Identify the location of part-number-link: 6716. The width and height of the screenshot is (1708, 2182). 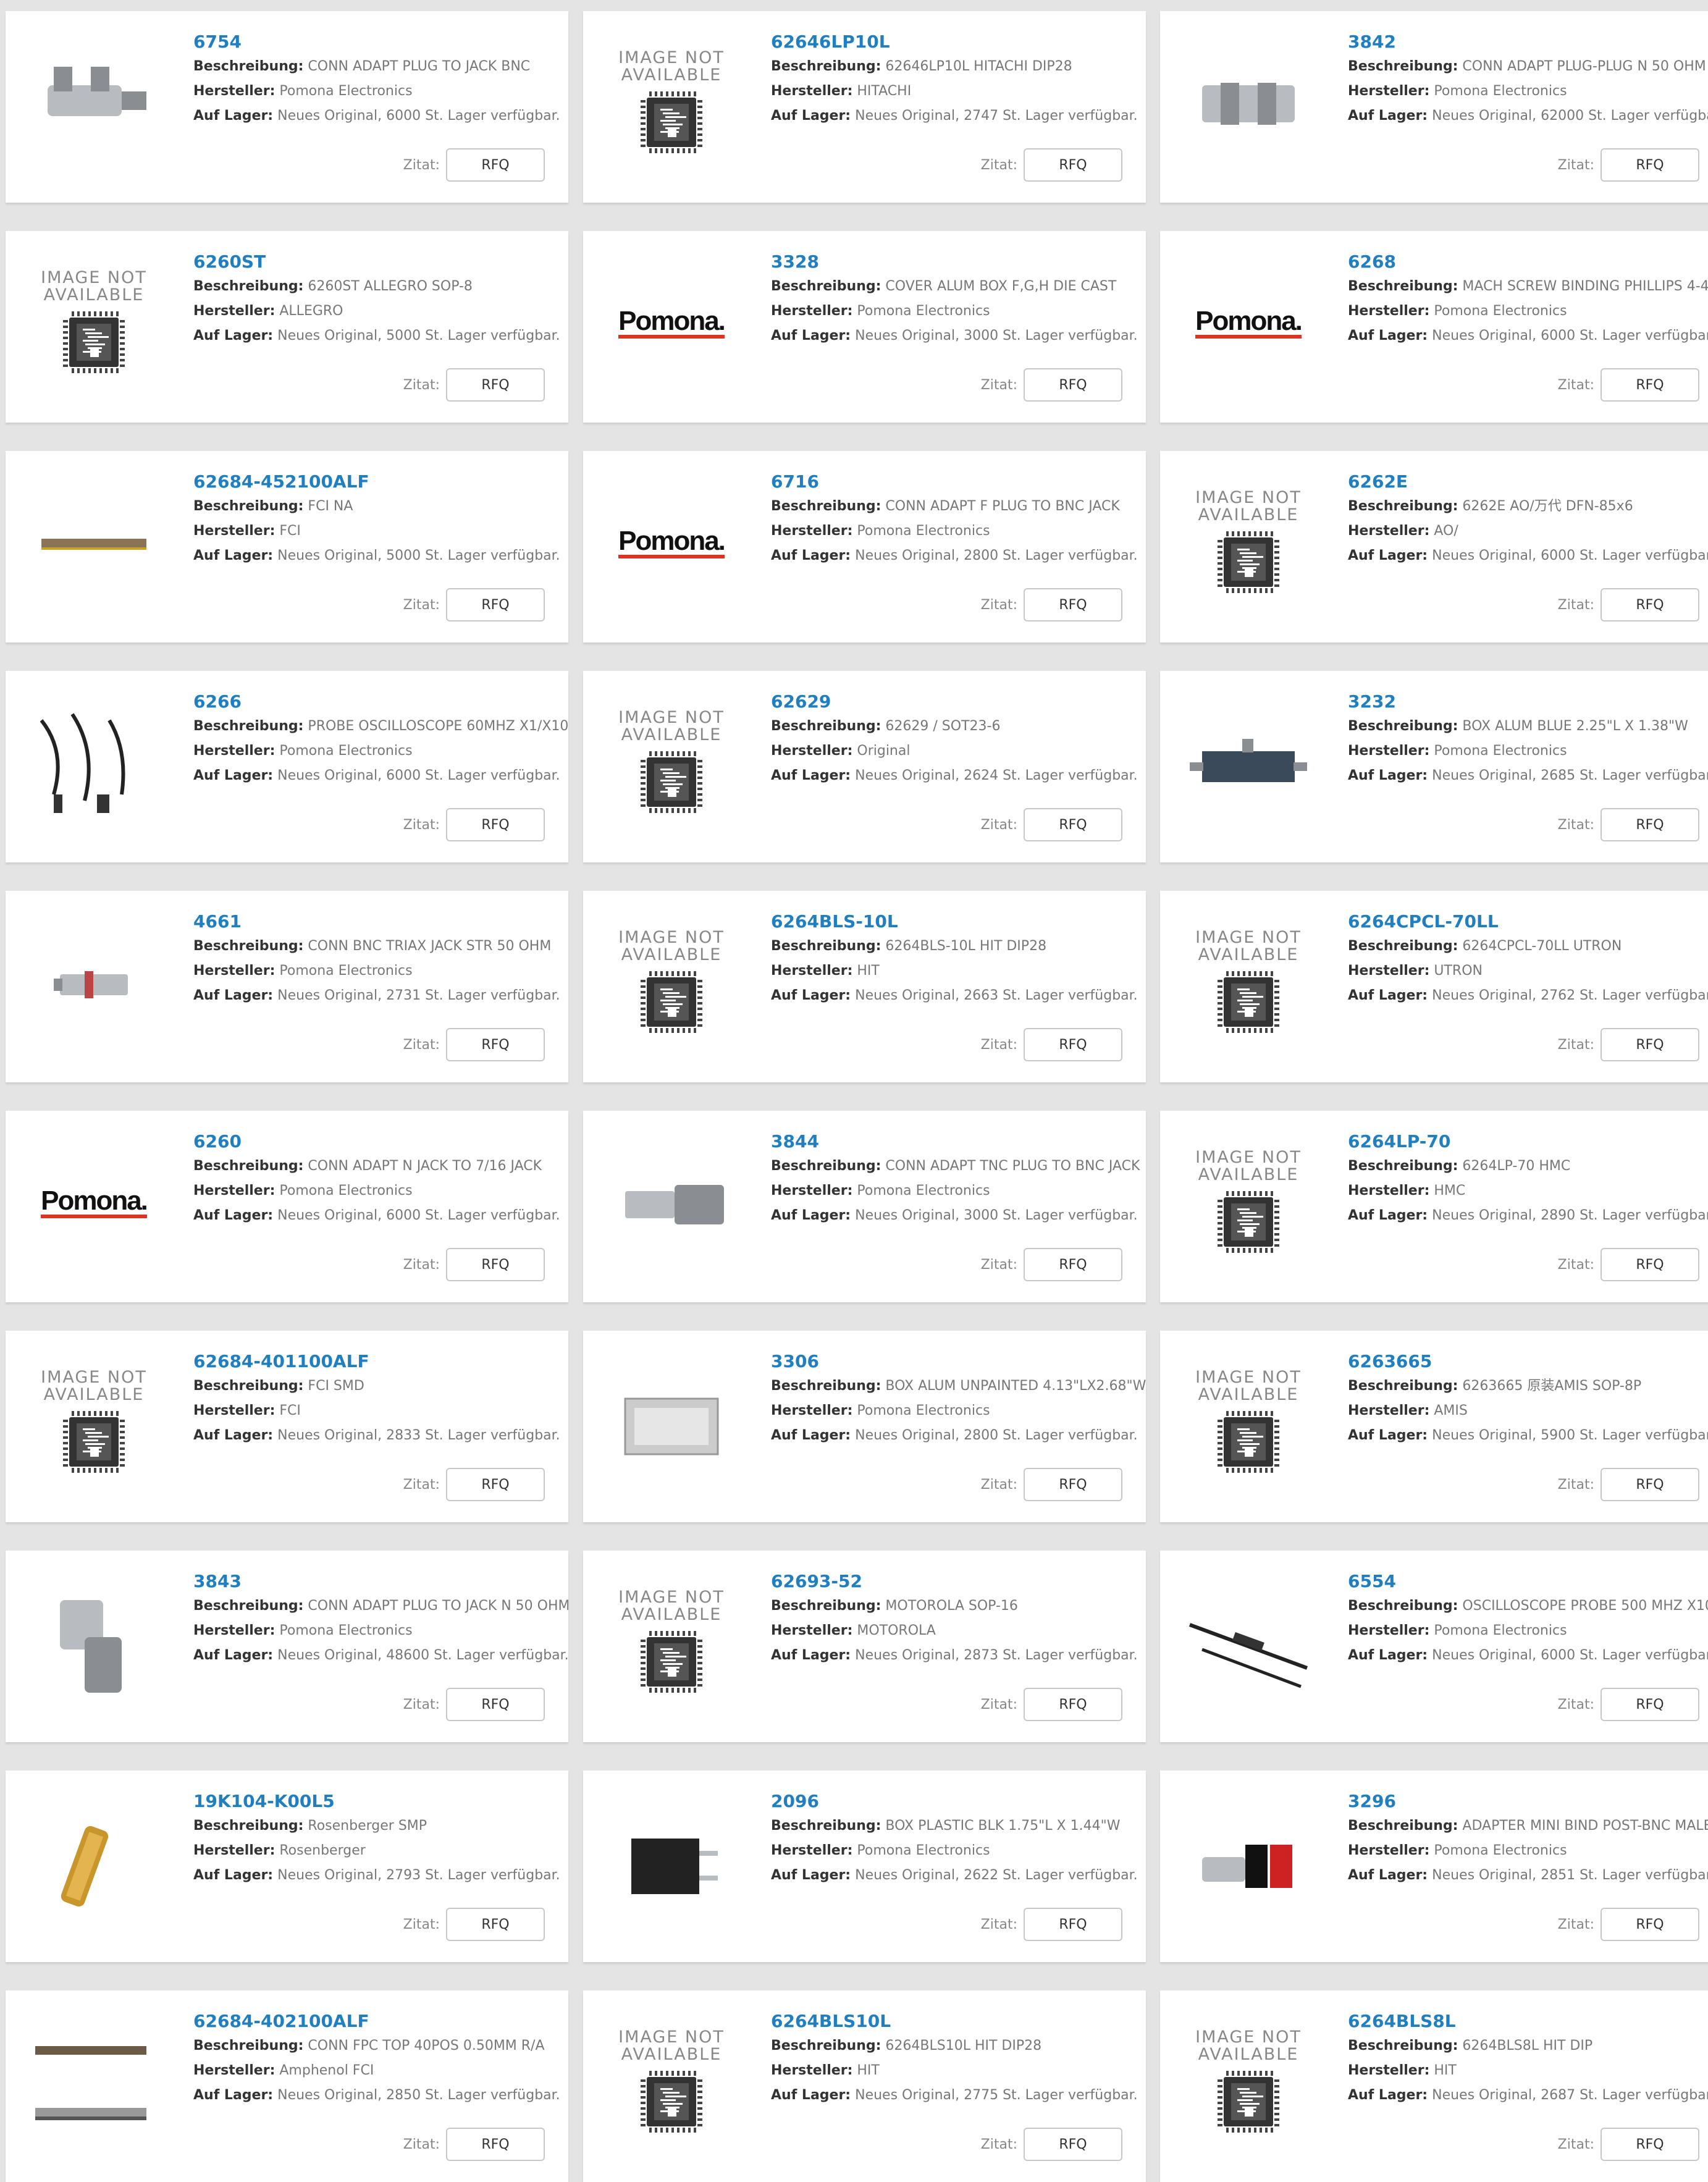
(958, 482).